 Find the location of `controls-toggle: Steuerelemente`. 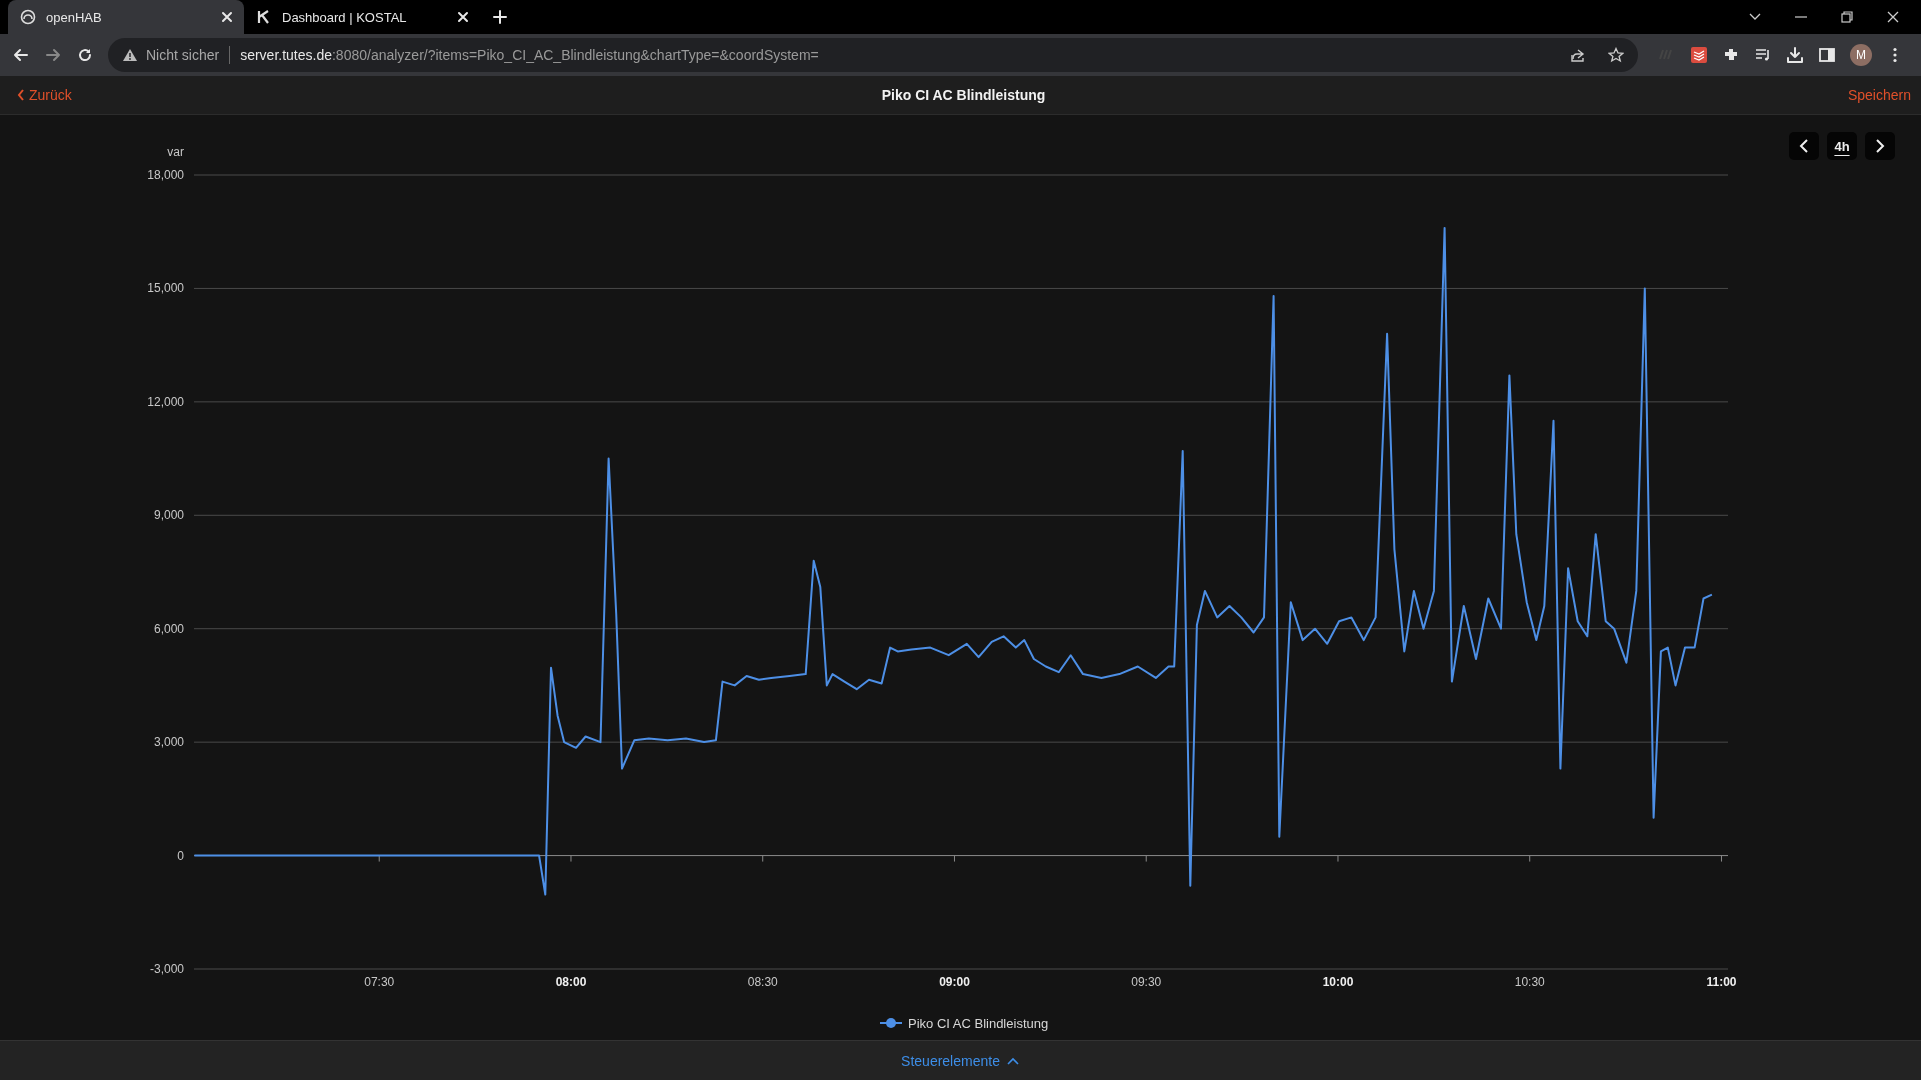

controls-toggle: Steuerelemente is located at coordinates (960, 1061).